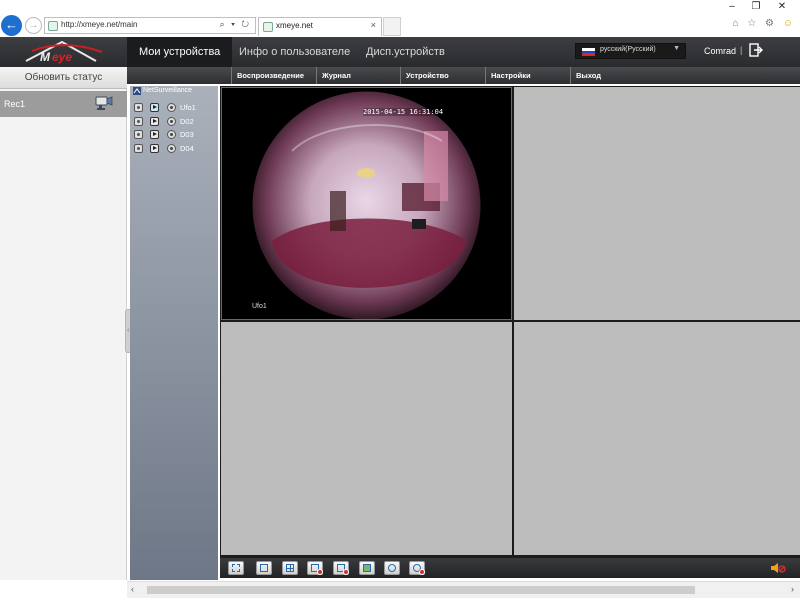  What do you see at coordinates (174, 333) in the screenshot?
I see `channel-tree: NetSurveillance Ufo1 D02 D03 D04` at bounding box center [174, 333].